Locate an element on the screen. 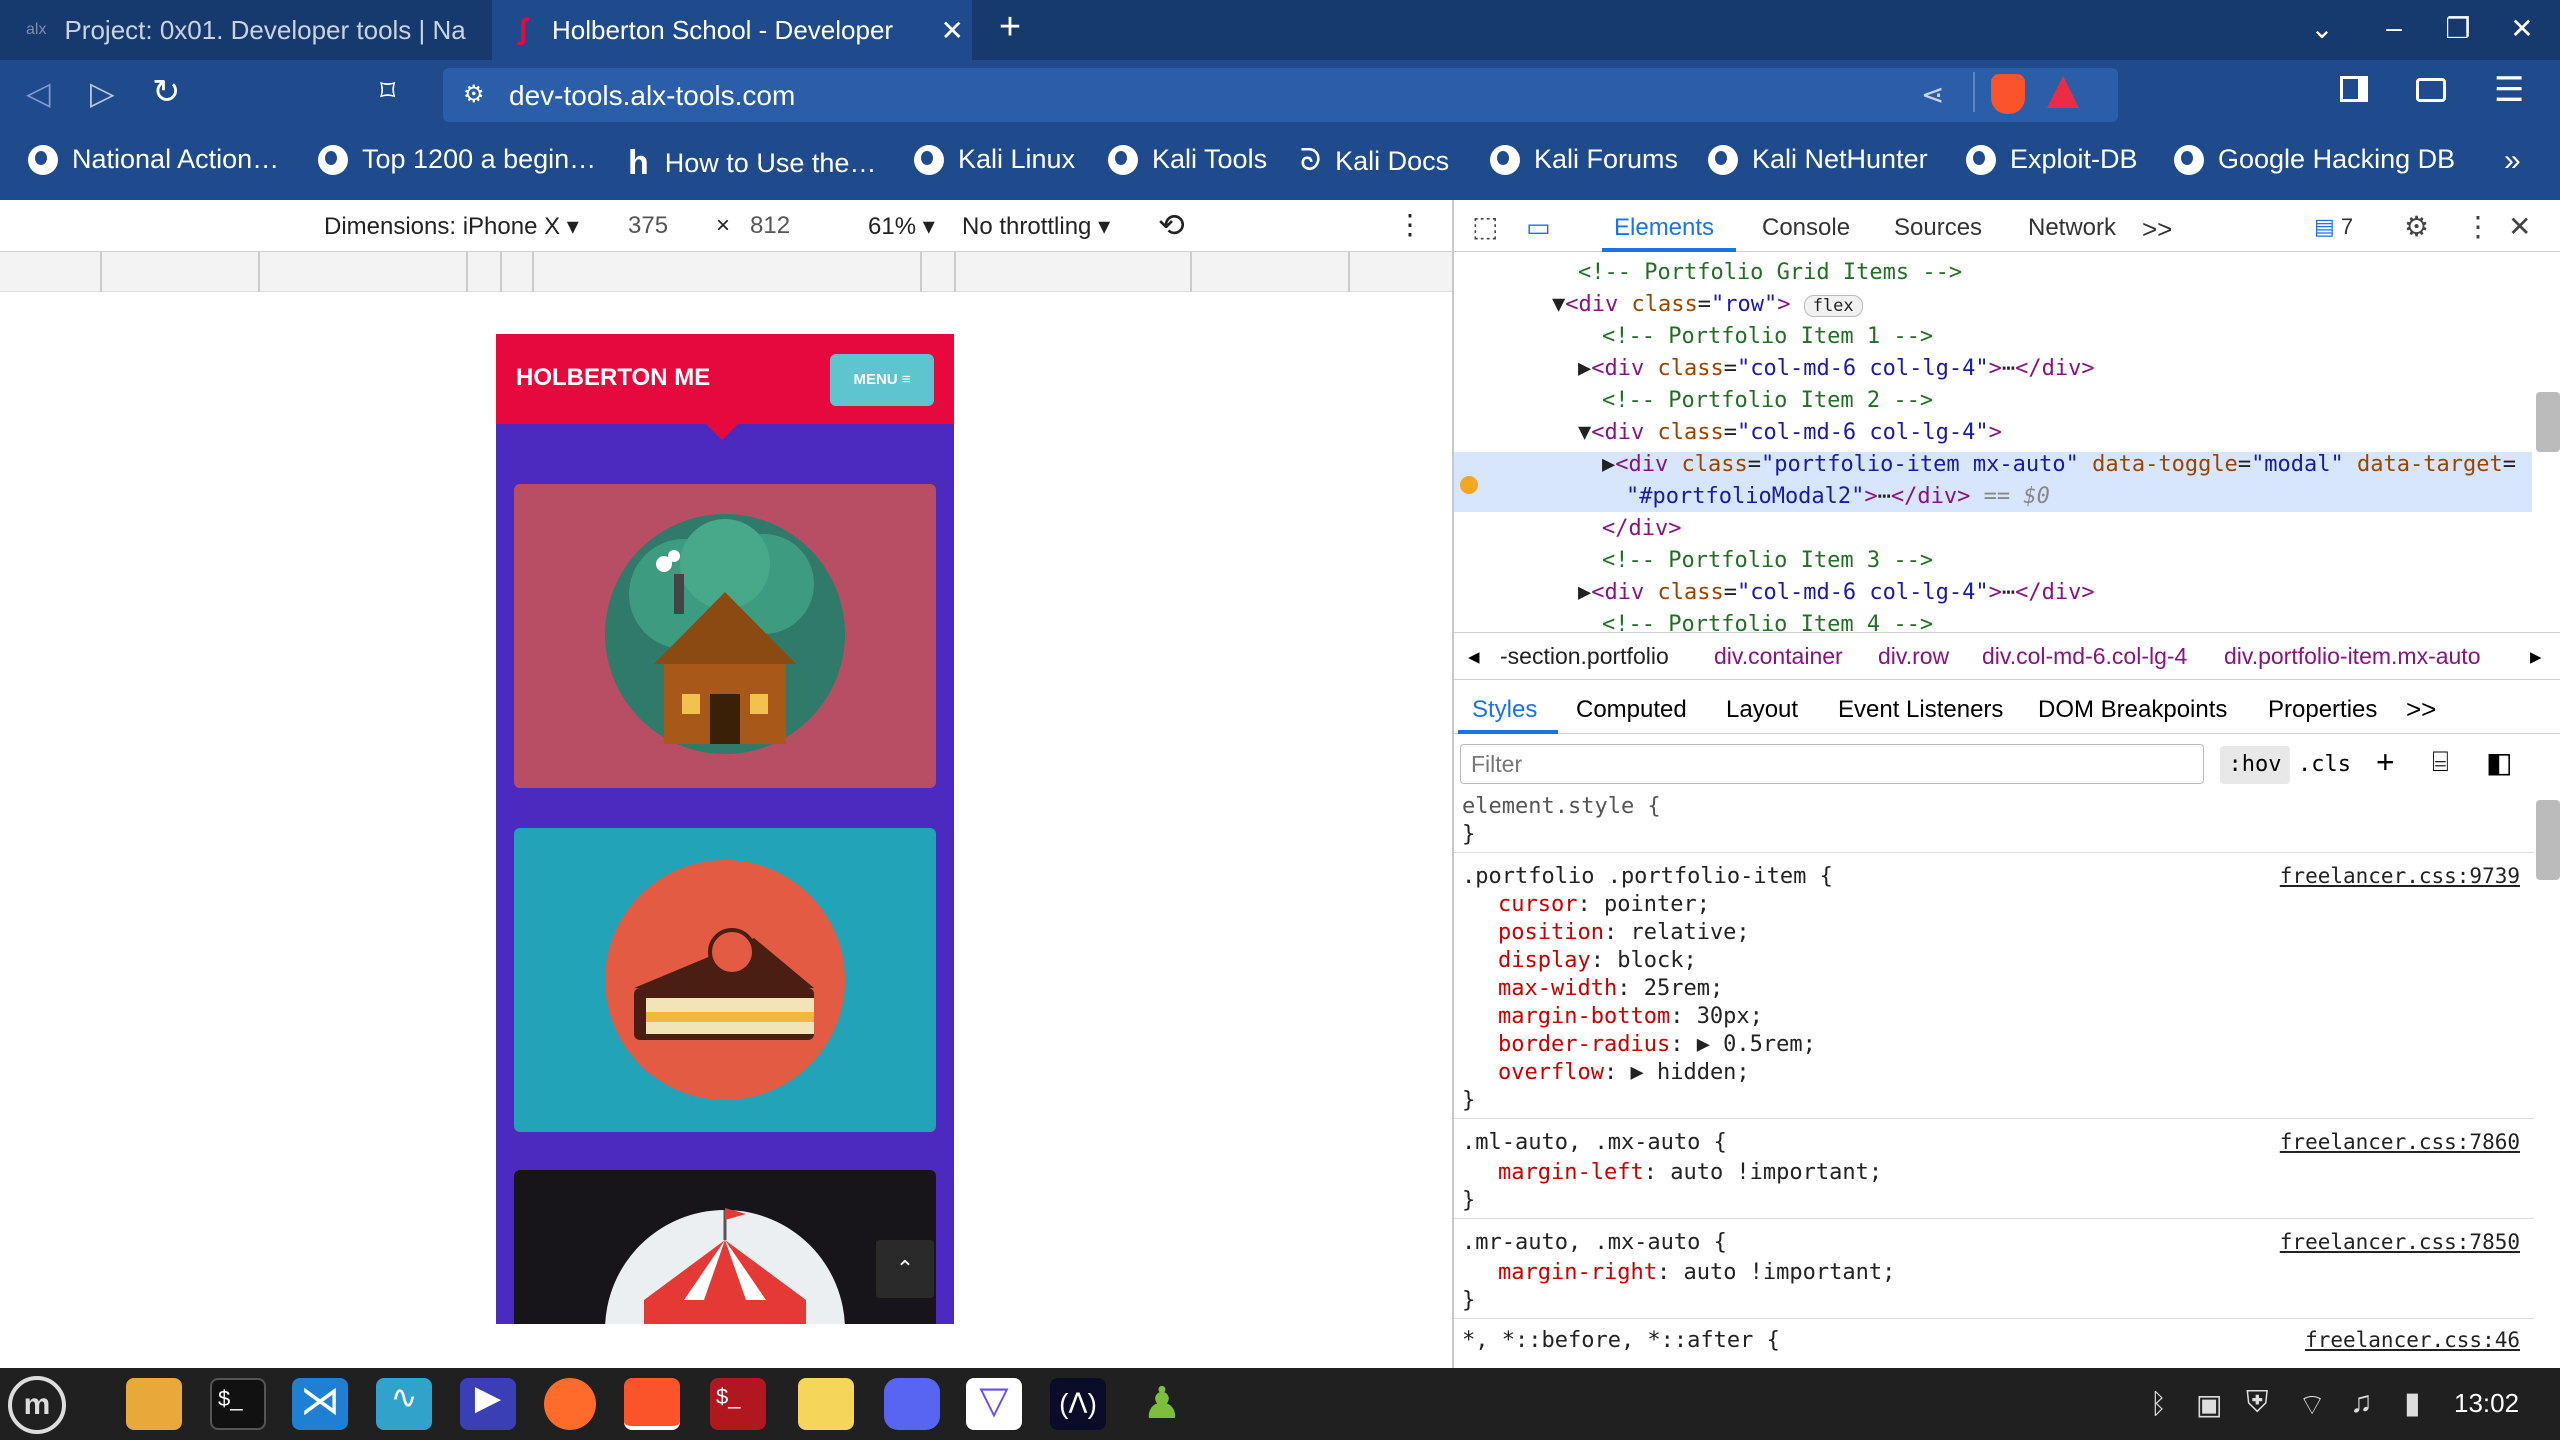 This screenshot has width=2560, height=1440. clock: 13:02 is located at coordinates (2486, 1403).